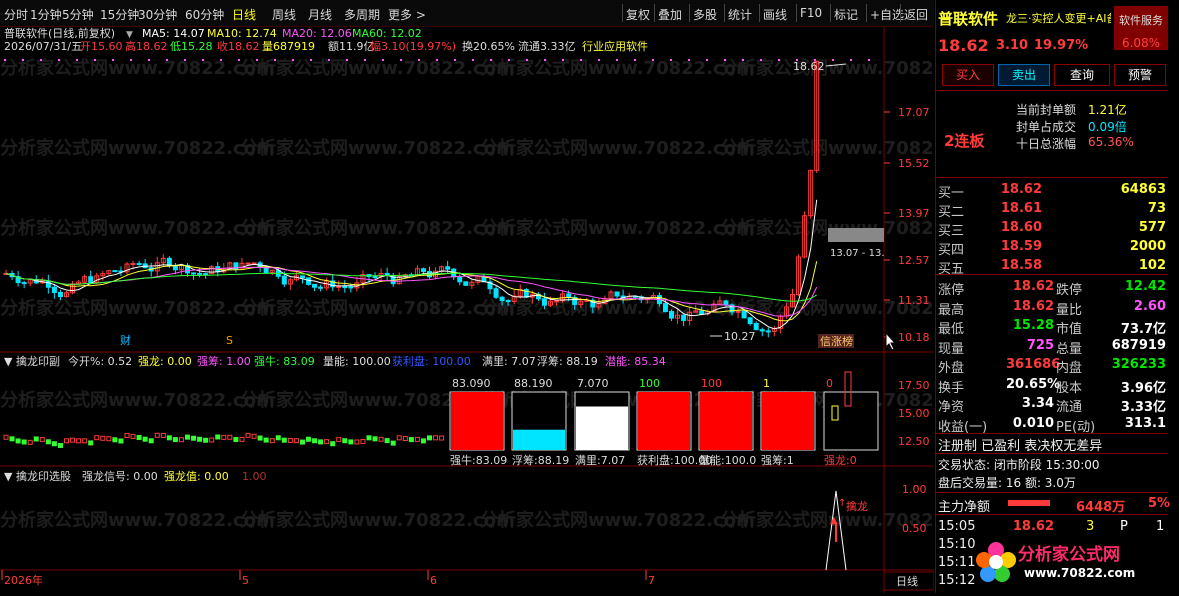 The image size is (1179, 596). What do you see at coordinates (1141, 28) in the screenshot?
I see `sector-badge: 软件服务 6.08%` at bounding box center [1141, 28].